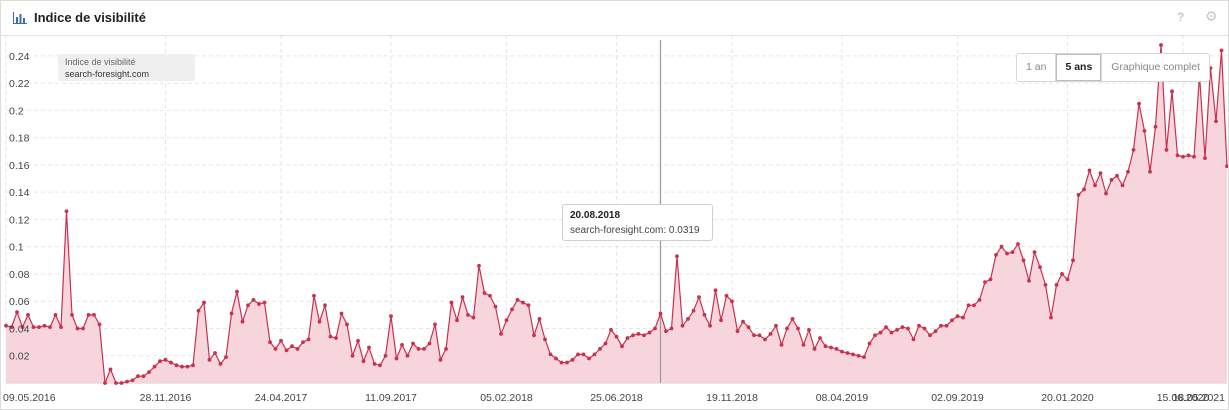 This screenshot has width=1229, height=410. Describe the element at coordinates (1037, 67) in the screenshot. I see `range-1-year-button: 1 an` at that location.